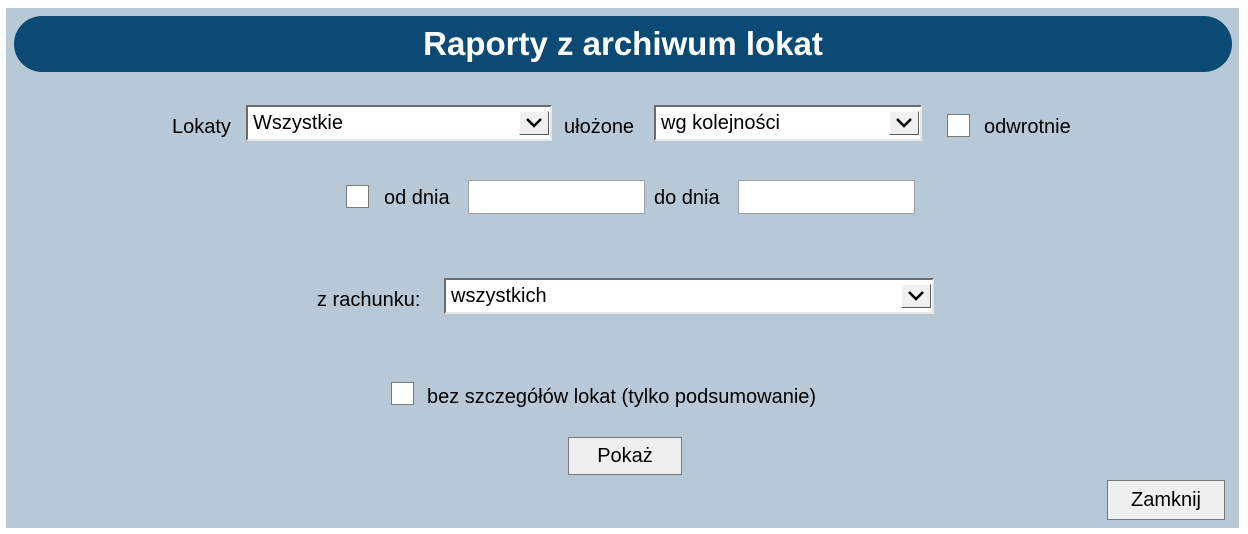 This screenshot has width=1248, height=534. I want to click on page-title: Raporty z archiwum lokat, so click(623, 44).